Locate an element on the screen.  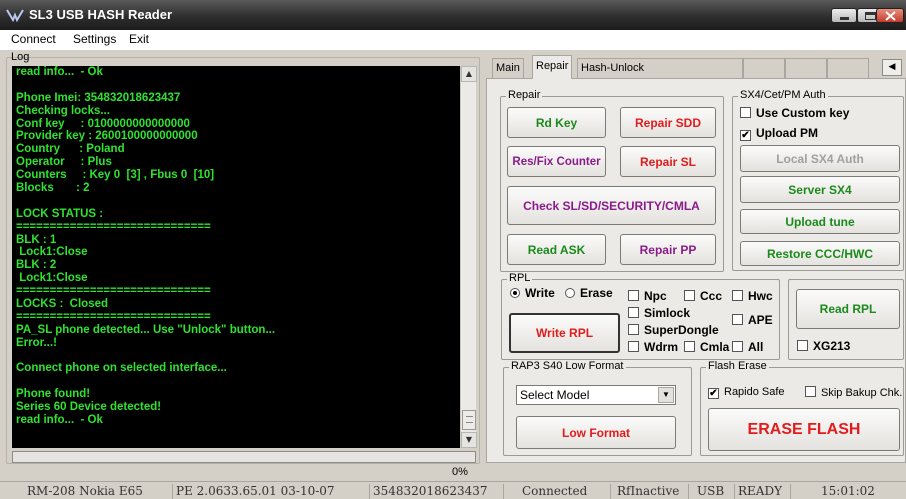
restore-ccc-hwc-button: Restore CCC/HWC is located at coordinates (820, 253).